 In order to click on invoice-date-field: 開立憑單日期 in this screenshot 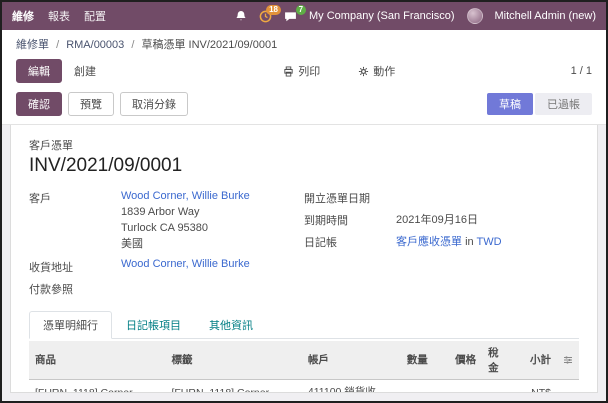, I will do `click(441, 197)`.